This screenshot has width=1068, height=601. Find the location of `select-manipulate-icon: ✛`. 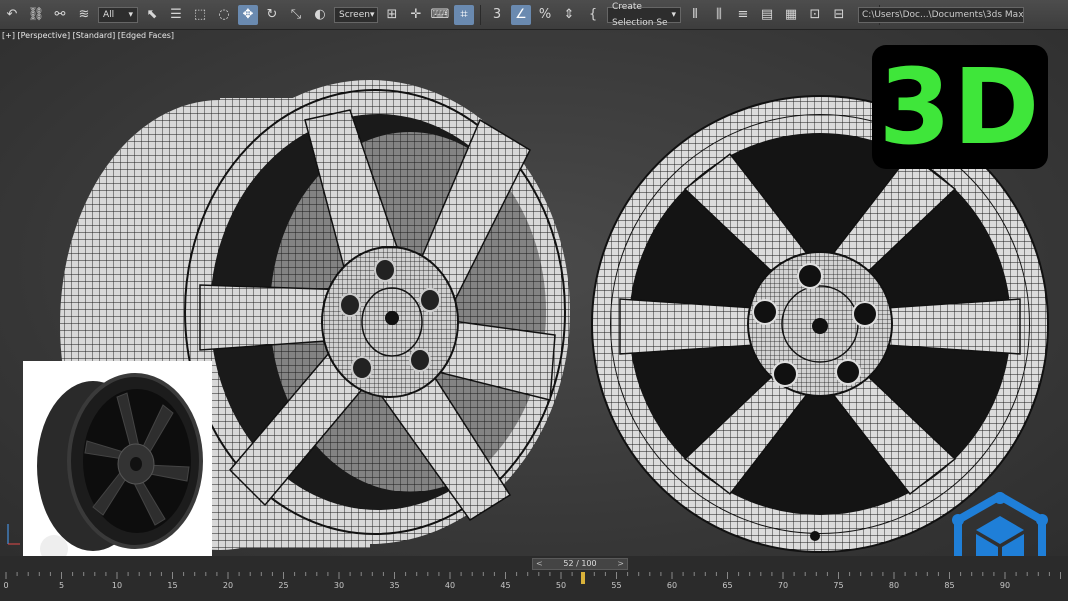

select-manipulate-icon: ✛ is located at coordinates (416, 15).